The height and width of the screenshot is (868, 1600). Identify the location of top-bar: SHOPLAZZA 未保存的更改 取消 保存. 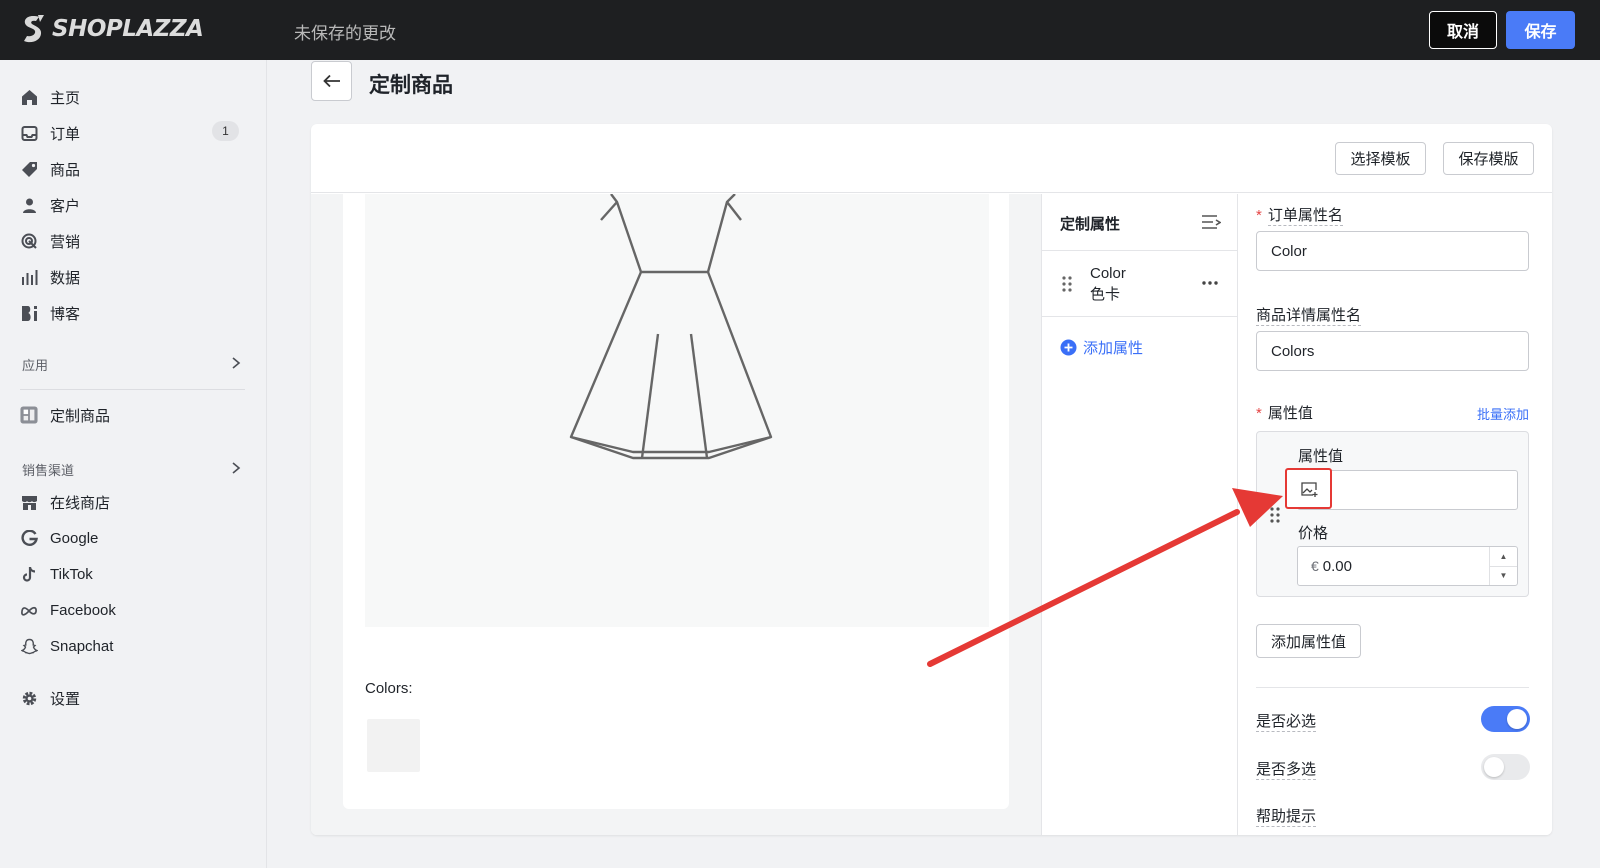
(800, 30).